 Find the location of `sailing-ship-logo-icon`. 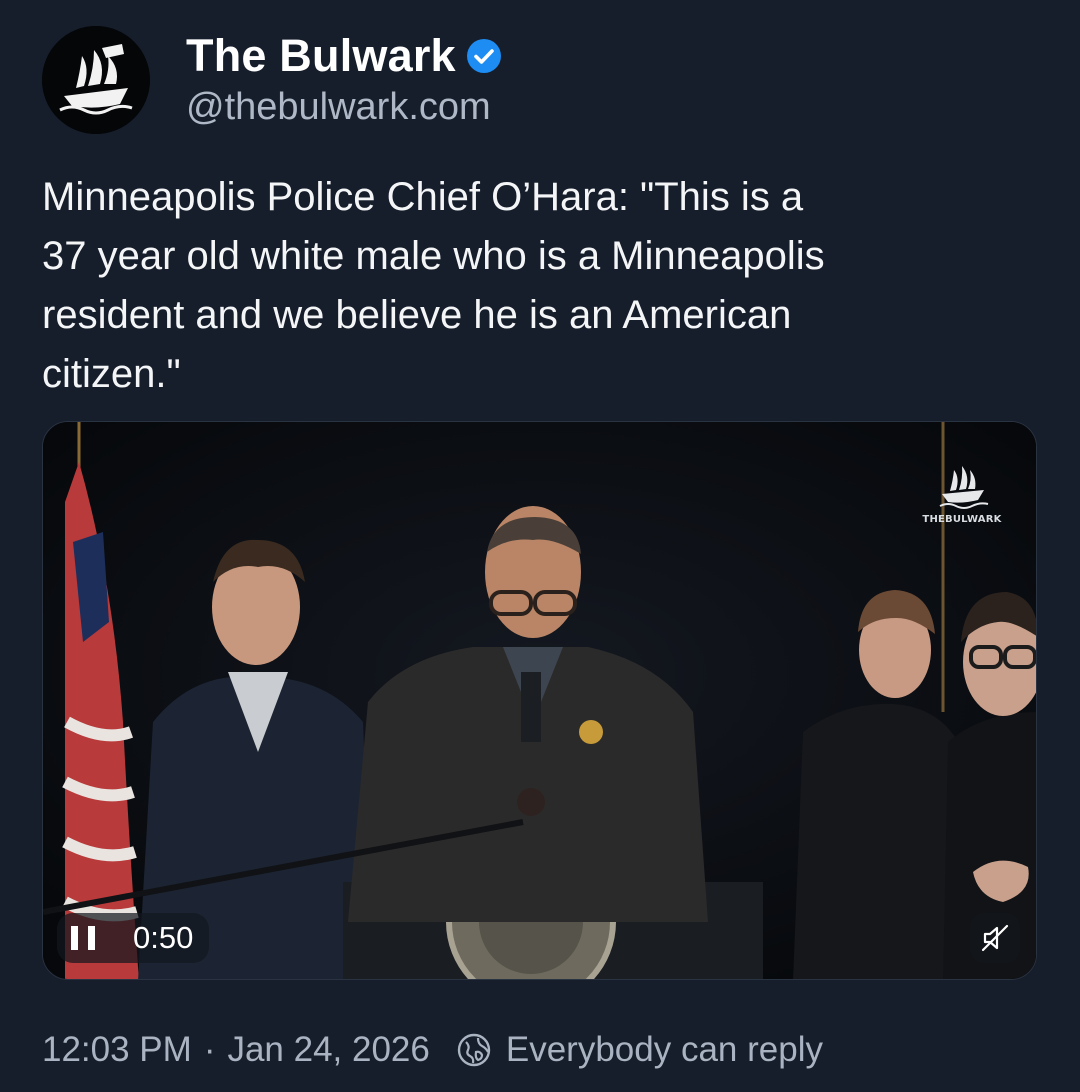

sailing-ship-logo-icon is located at coordinates (96, 80).